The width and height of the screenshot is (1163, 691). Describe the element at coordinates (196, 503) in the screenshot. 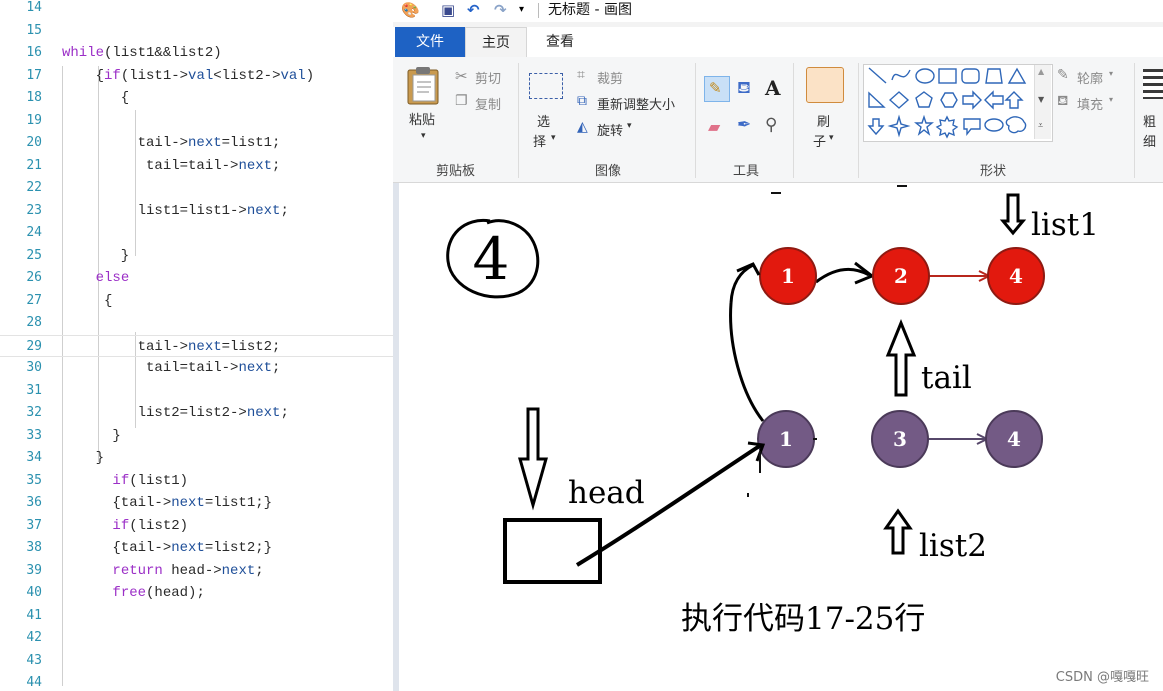

I see `code-line: 36 {tail->next=list1;}` at that location.